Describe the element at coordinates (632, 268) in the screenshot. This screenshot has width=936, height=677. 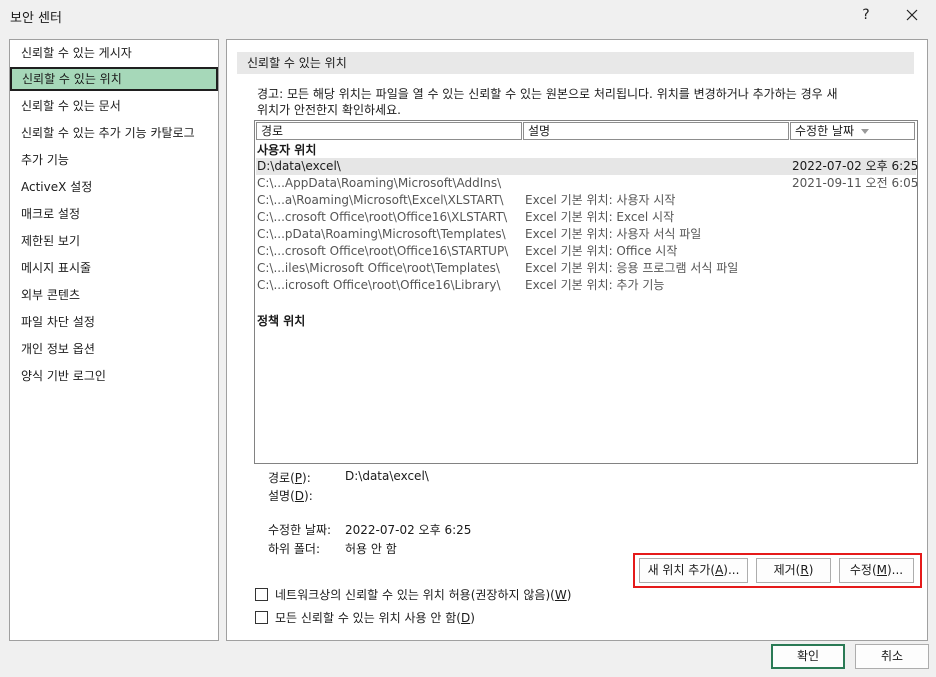
I see `row-description: Excel 기본 위치: 응용 프로그램 서식 파일` at that location.